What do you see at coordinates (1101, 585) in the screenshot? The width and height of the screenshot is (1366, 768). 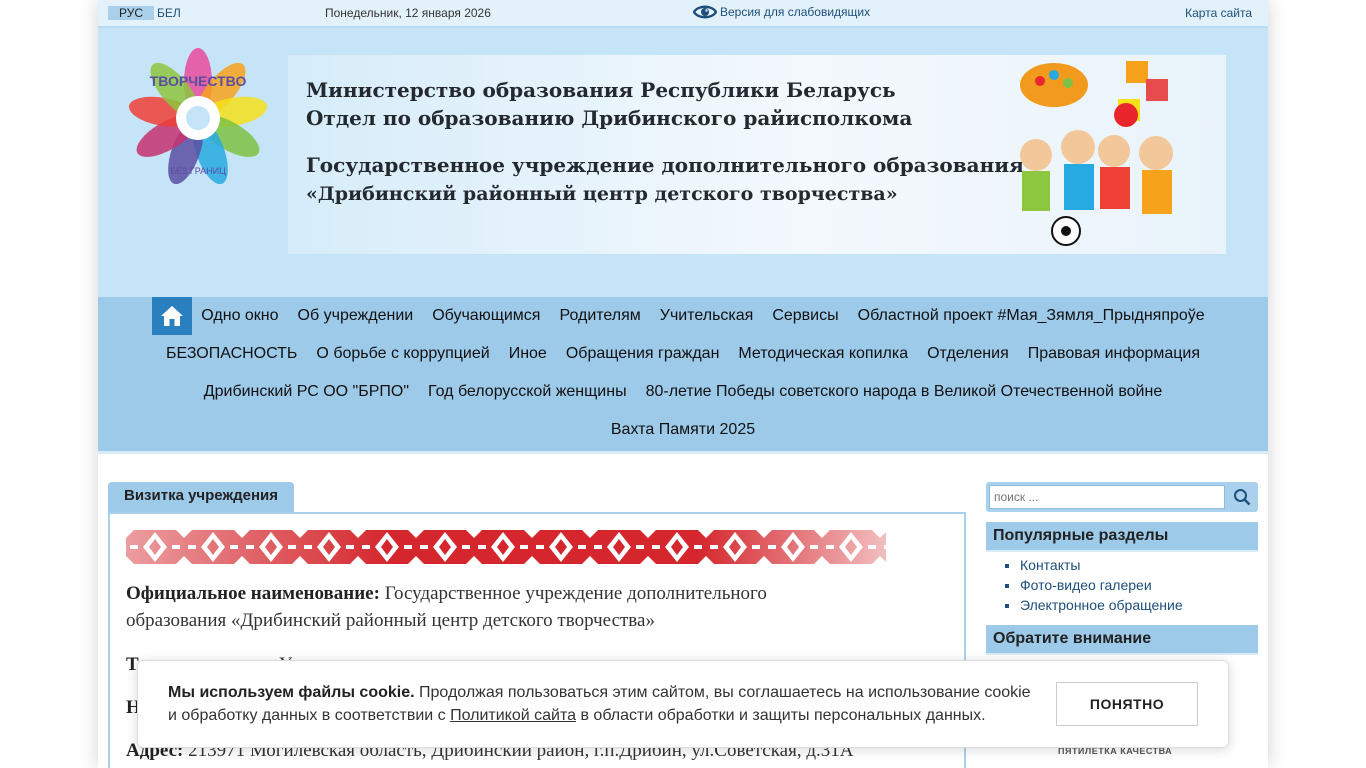 I see `popular-item-galleries: Фото-видео галереи` at bounding box center [1101, 585].